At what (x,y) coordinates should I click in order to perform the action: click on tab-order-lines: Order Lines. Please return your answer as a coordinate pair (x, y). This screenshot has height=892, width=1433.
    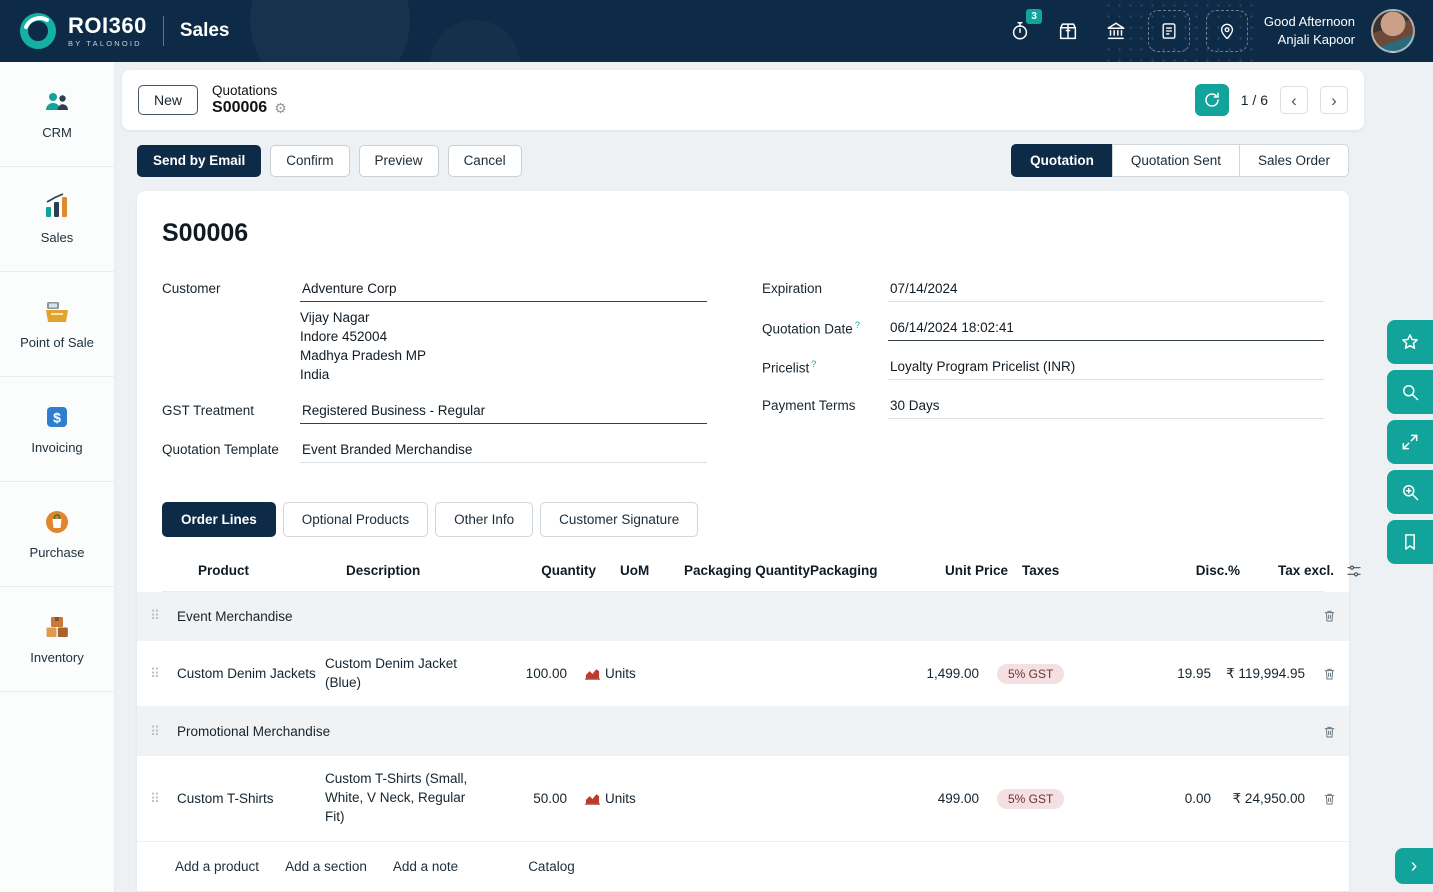
    Looking at the image, I should click on (219, 519).